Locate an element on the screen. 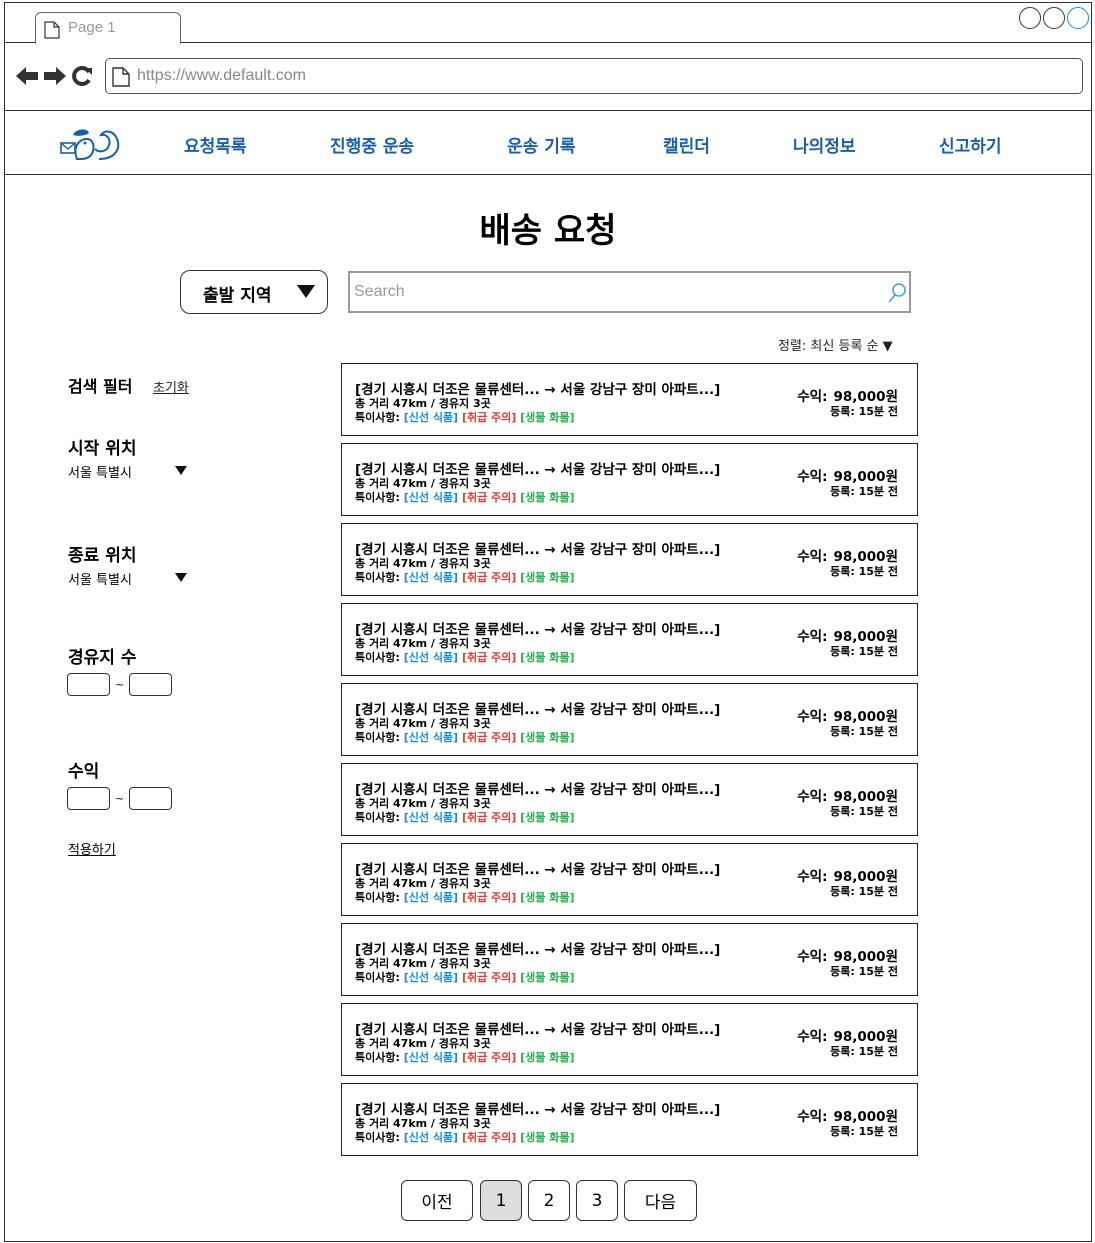 Image resolution: width=1095 pixels, height=1243 pixels. document-icon is located at coordinates (52, 30).